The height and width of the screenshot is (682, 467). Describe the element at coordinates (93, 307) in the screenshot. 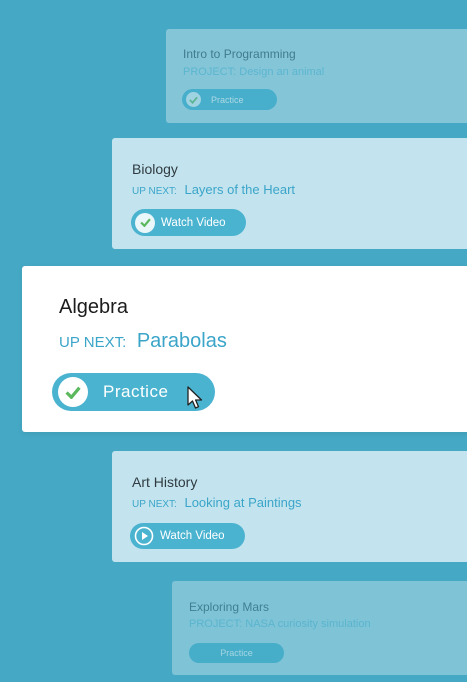

I see `course-title: Algebra` at that location.